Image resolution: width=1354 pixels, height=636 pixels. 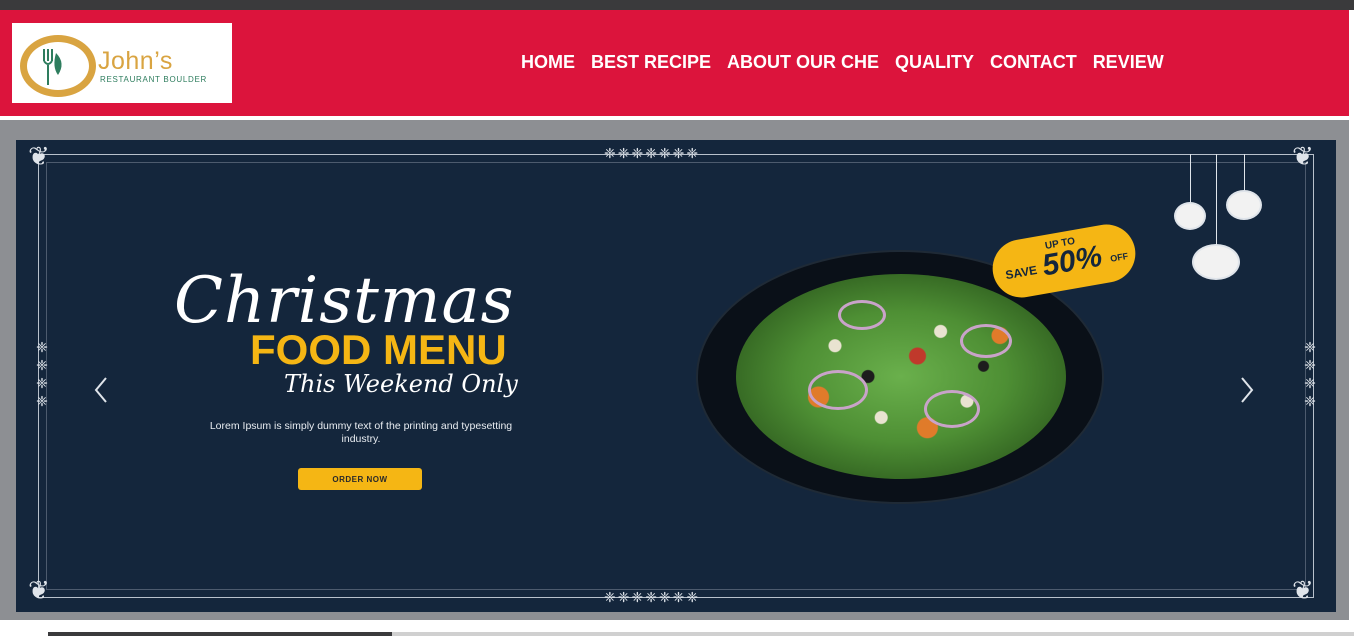 I want to click on horizontal-scrollbar-thumb, so click(x=220, y=634).